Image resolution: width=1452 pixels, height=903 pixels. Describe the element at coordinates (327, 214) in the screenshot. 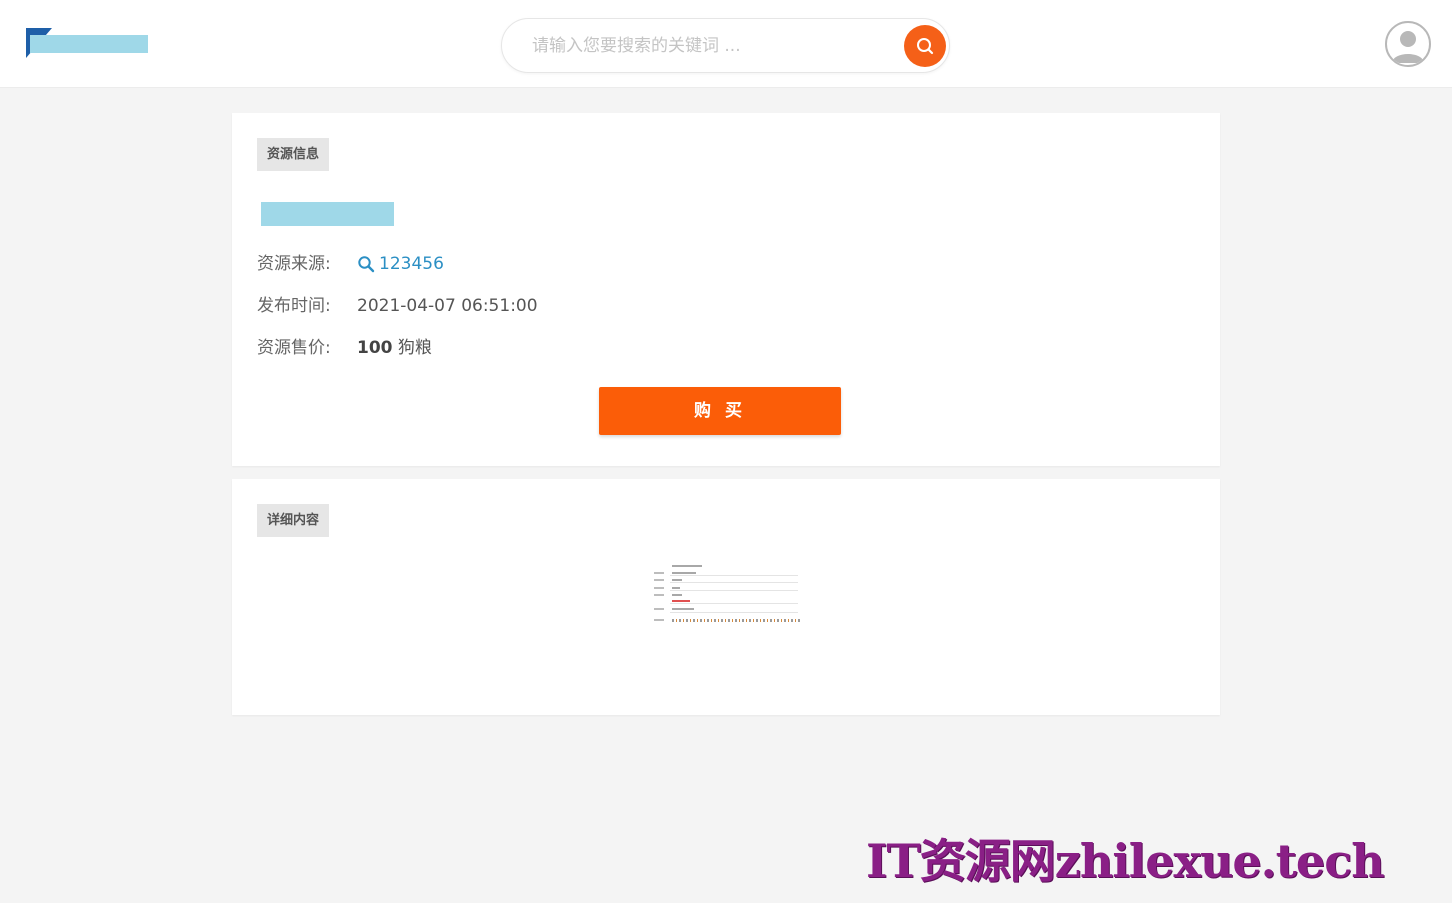

I see `resource-title-blurred` at that location.